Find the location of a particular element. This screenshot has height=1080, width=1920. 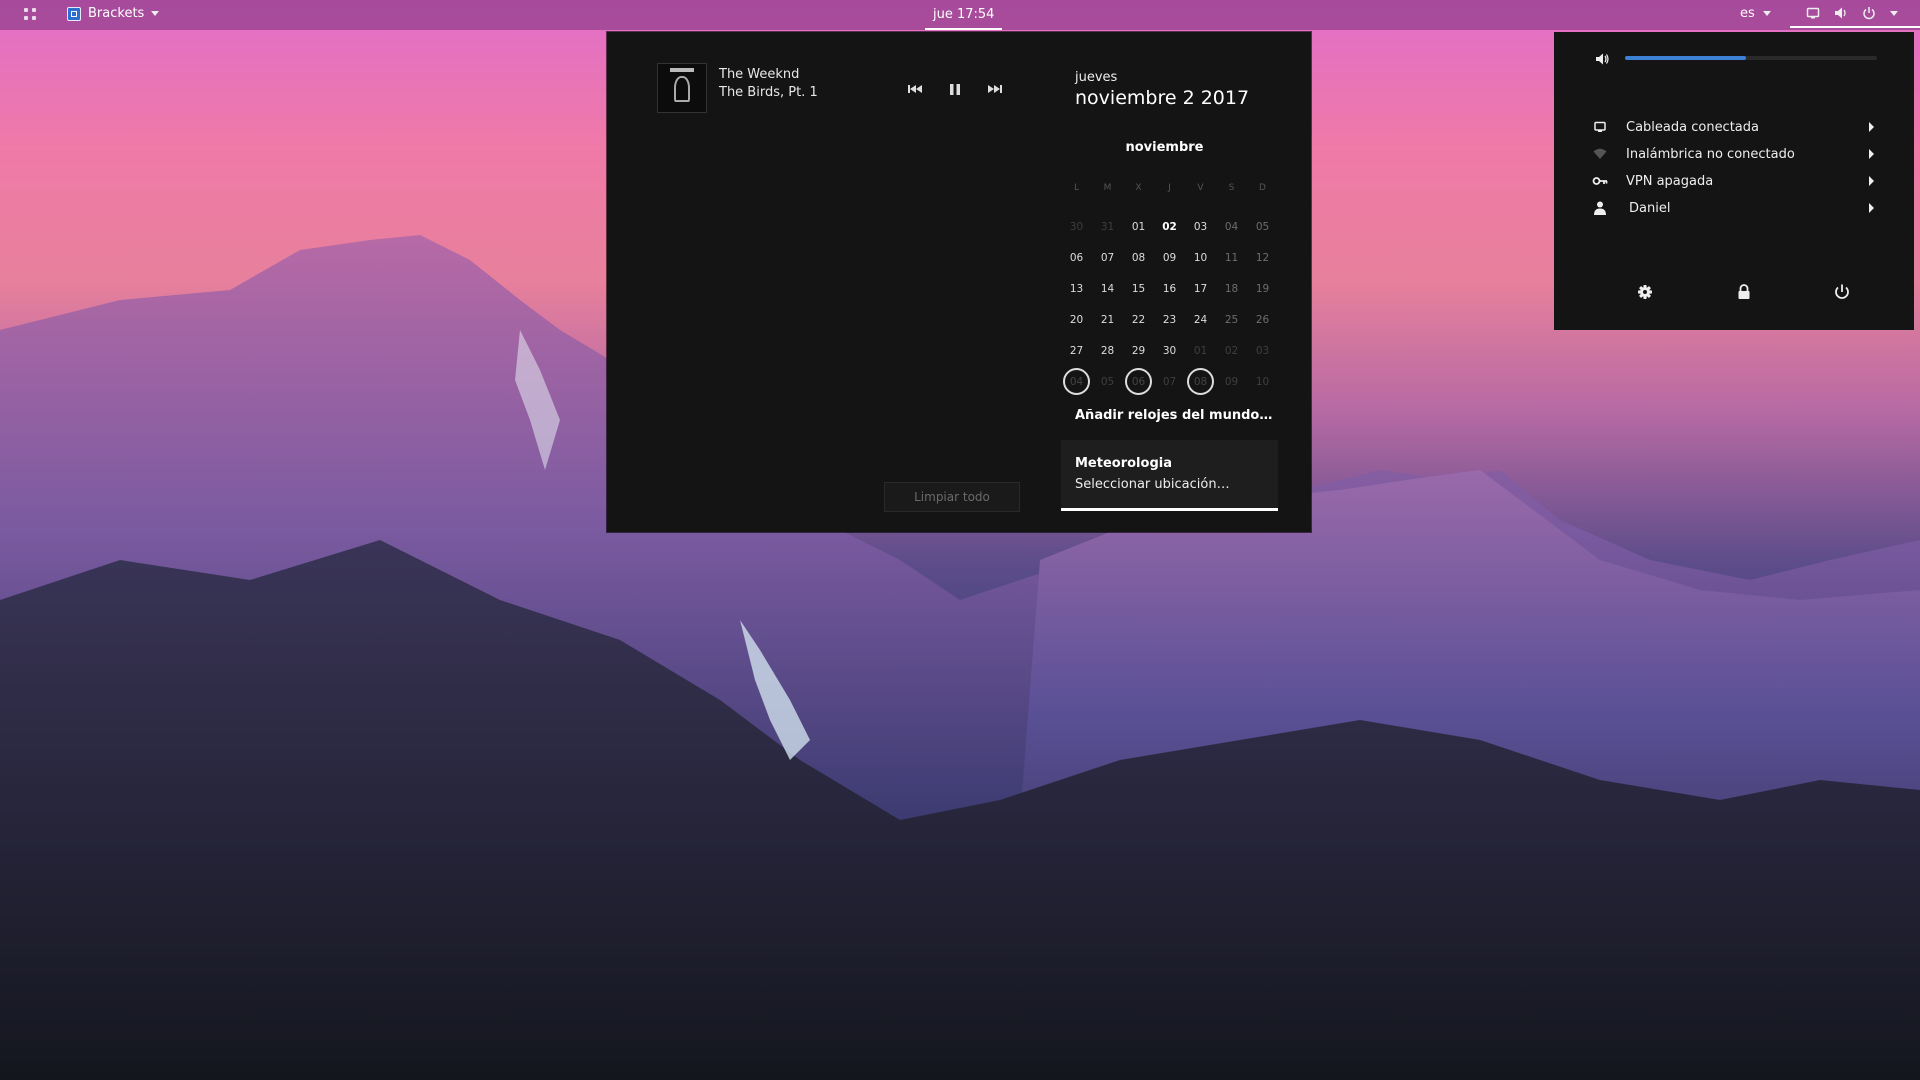

calendar-day: 14 is located at coordinates (1107, 288).